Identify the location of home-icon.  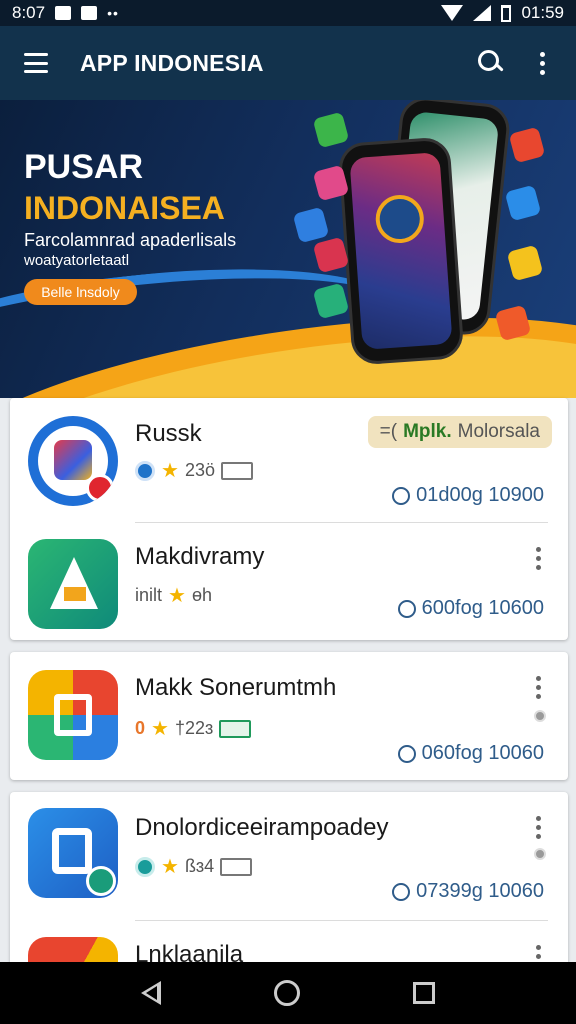
(286, 993).